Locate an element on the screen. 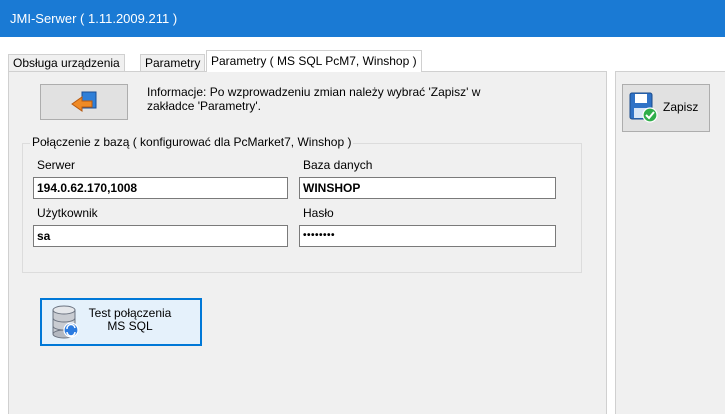 This screenshot has height=414, width=725. server-input: 194.0.62.170,1008 is located at coordinates (160, 188).